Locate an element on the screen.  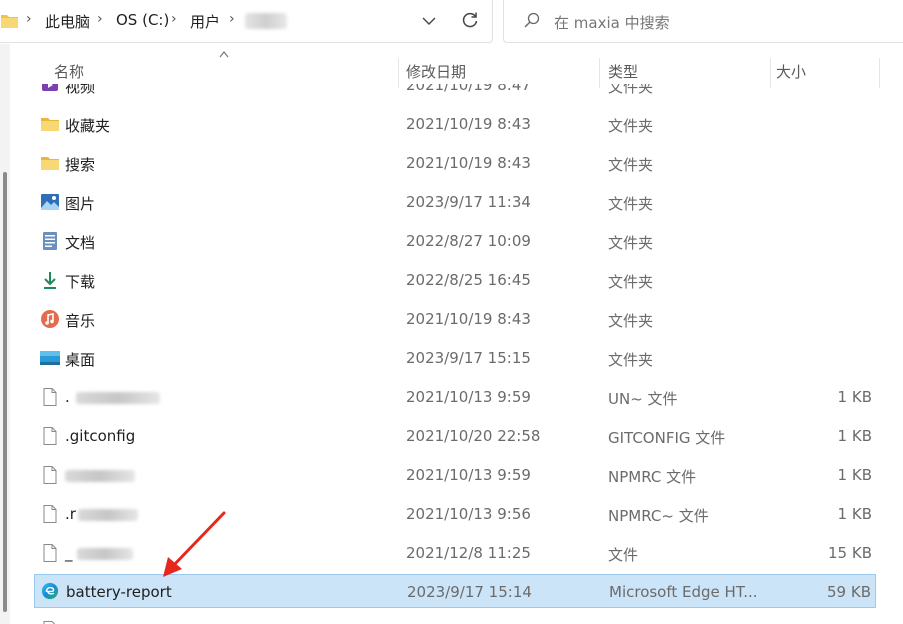
search-placeholder: 在 maxia 中搜索 is located at coordinates (612, 23).